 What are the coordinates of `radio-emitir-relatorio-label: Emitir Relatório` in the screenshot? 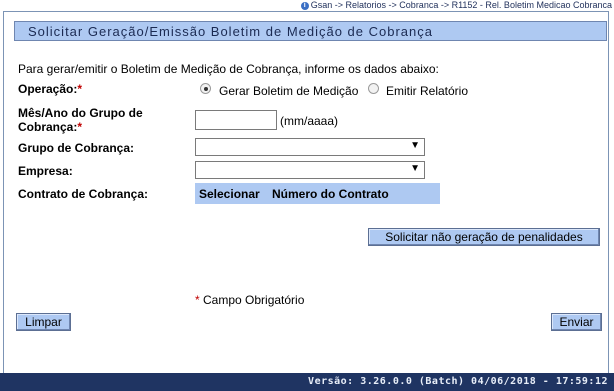 It's located at (427, 91).